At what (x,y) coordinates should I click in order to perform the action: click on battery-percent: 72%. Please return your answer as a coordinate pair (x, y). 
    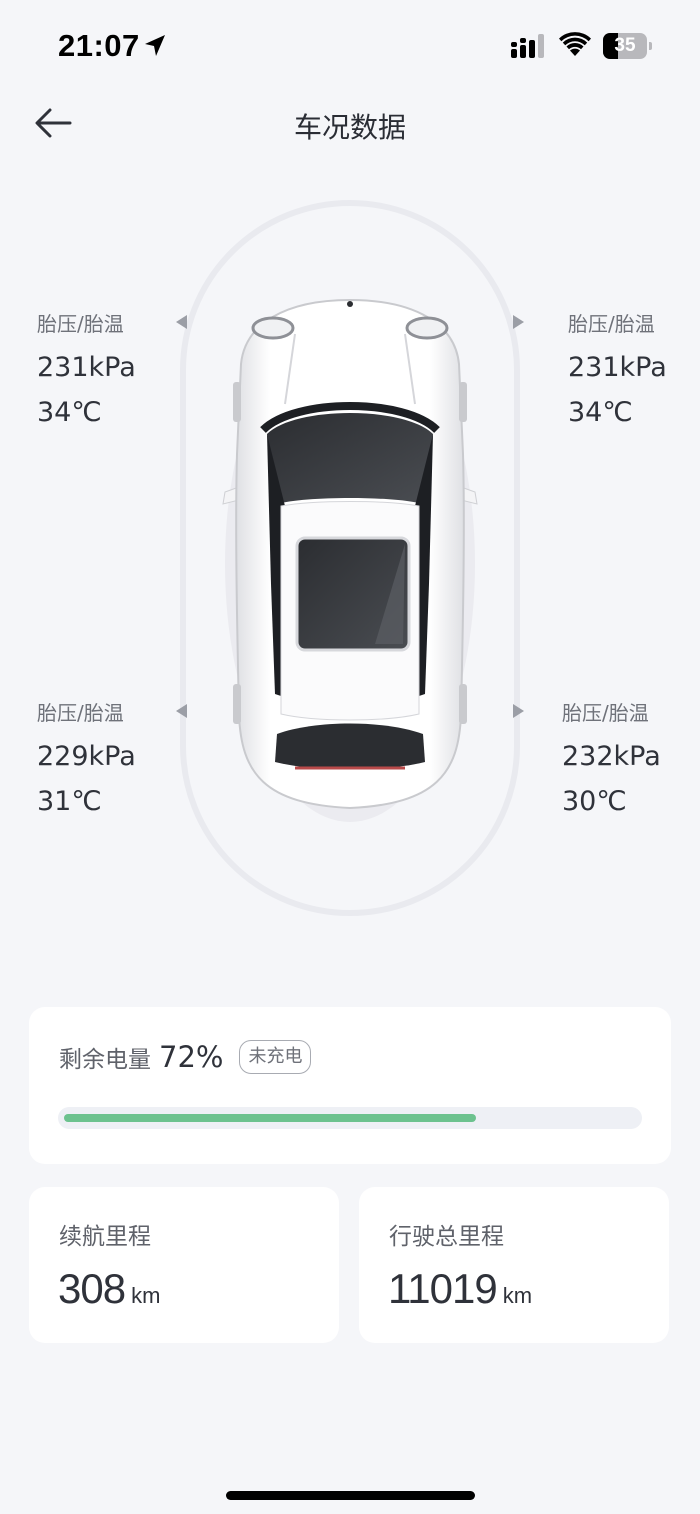
    Looking at the image, I should click on (191, 1057).